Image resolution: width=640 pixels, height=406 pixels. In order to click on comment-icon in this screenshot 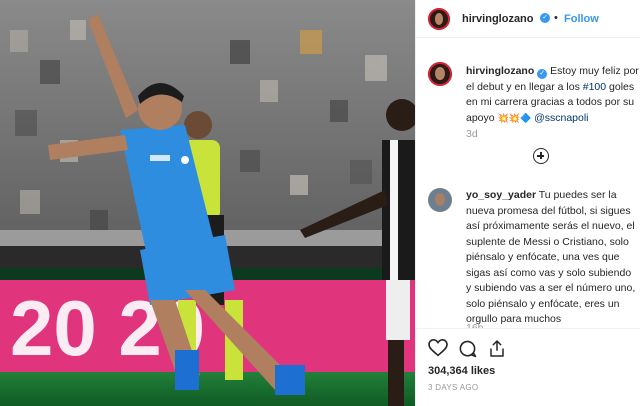, I will do `click(467, 348)`.